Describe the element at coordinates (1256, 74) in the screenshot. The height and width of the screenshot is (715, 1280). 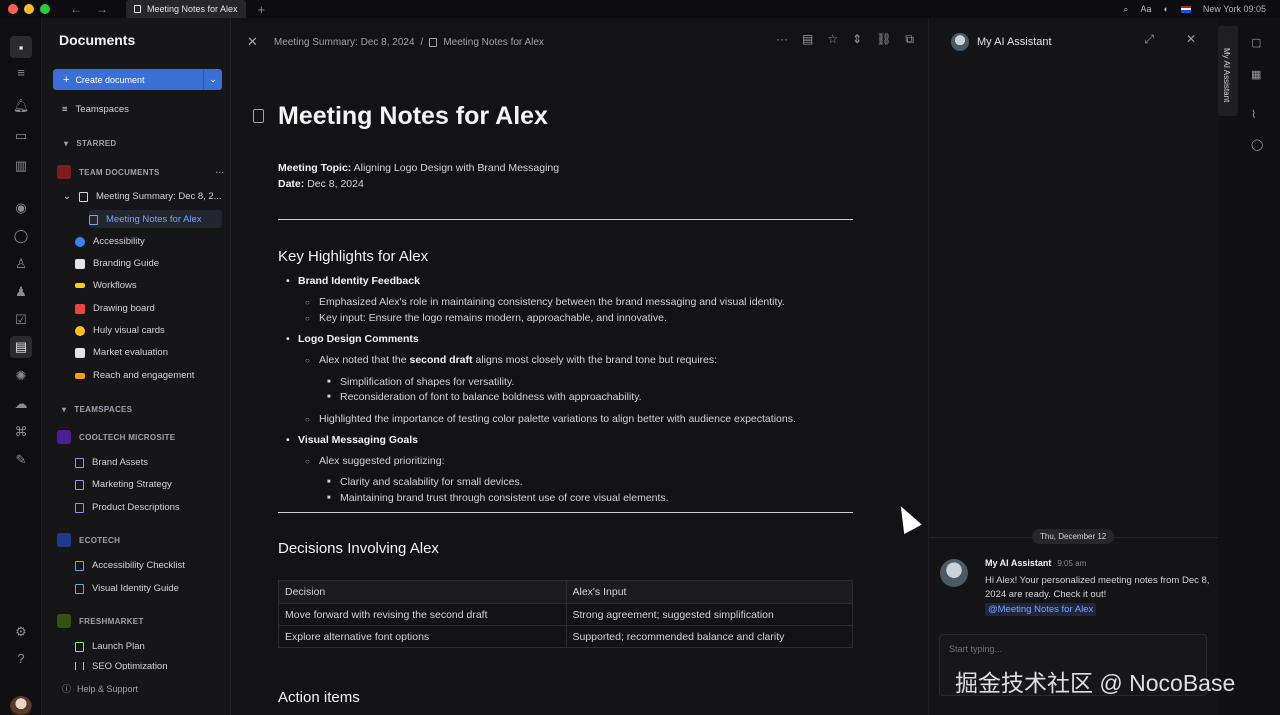
I see `grid-icon: ▦` at that location.